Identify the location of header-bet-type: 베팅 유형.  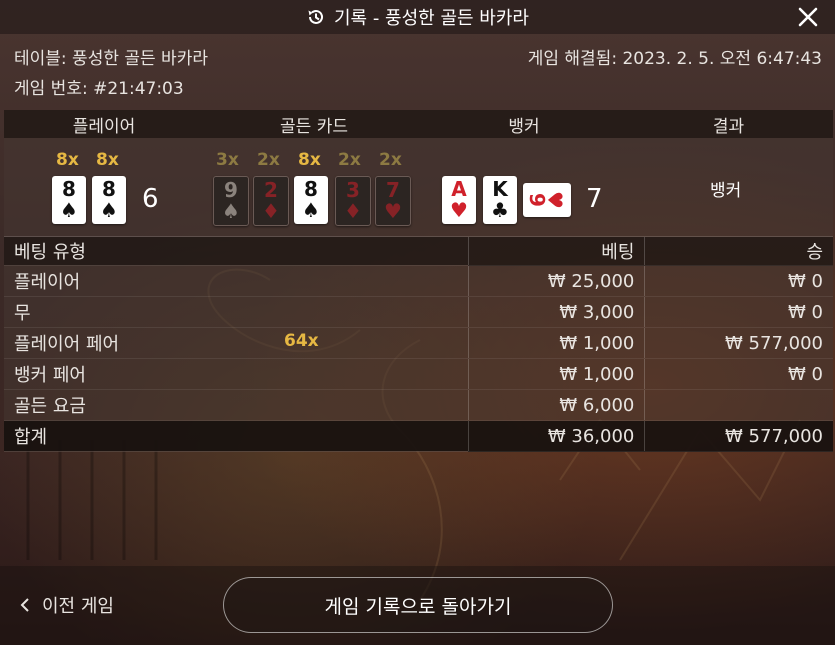
(236, 251).